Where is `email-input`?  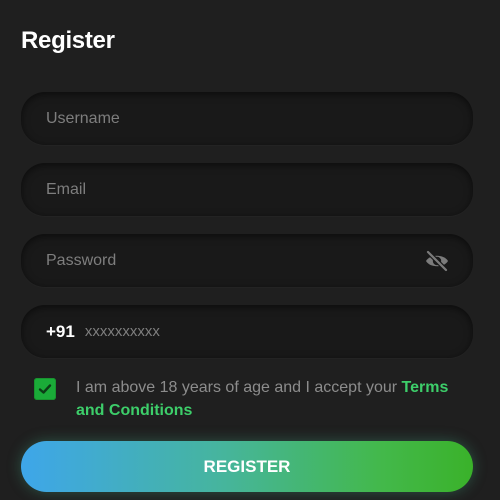
email-input is located at coordinates (248, 189).